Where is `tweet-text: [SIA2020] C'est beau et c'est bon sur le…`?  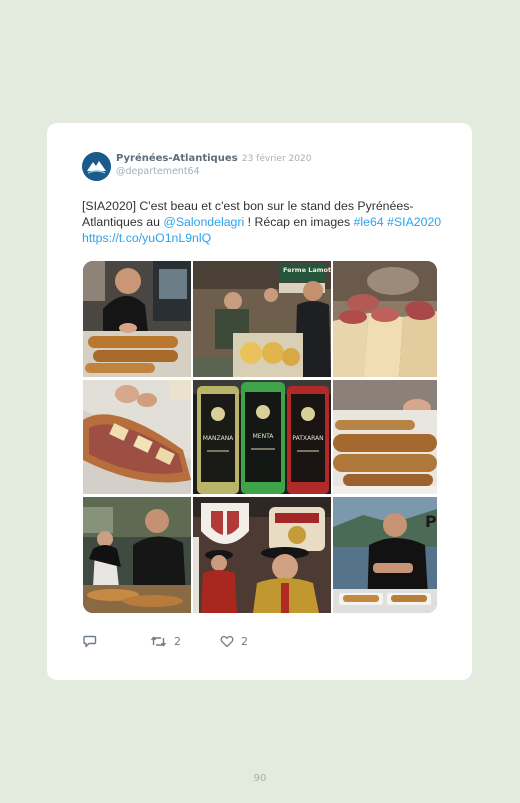 tweet-text: [SIA2020] C'est beau et c'est bon sur le… is located at coordinates (262, 222).